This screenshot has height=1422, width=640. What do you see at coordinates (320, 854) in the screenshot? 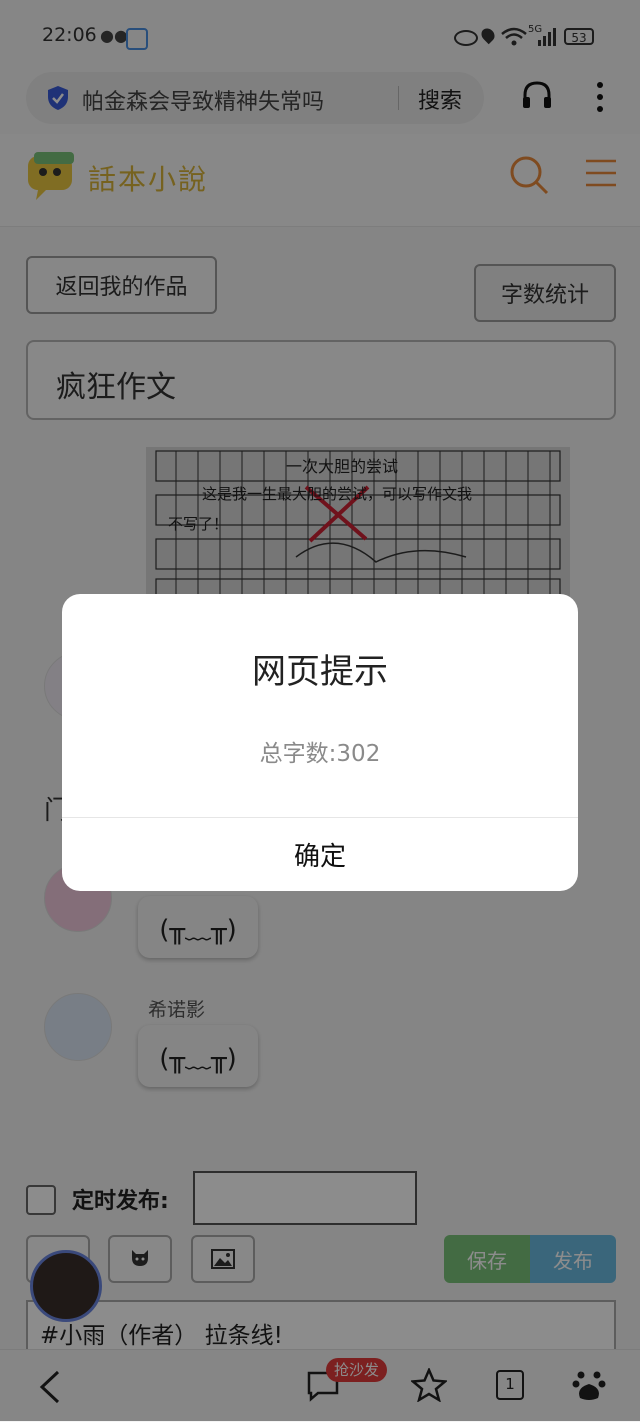
I see `dialog-ok-button: 确定` at bounding box center [320, 854].